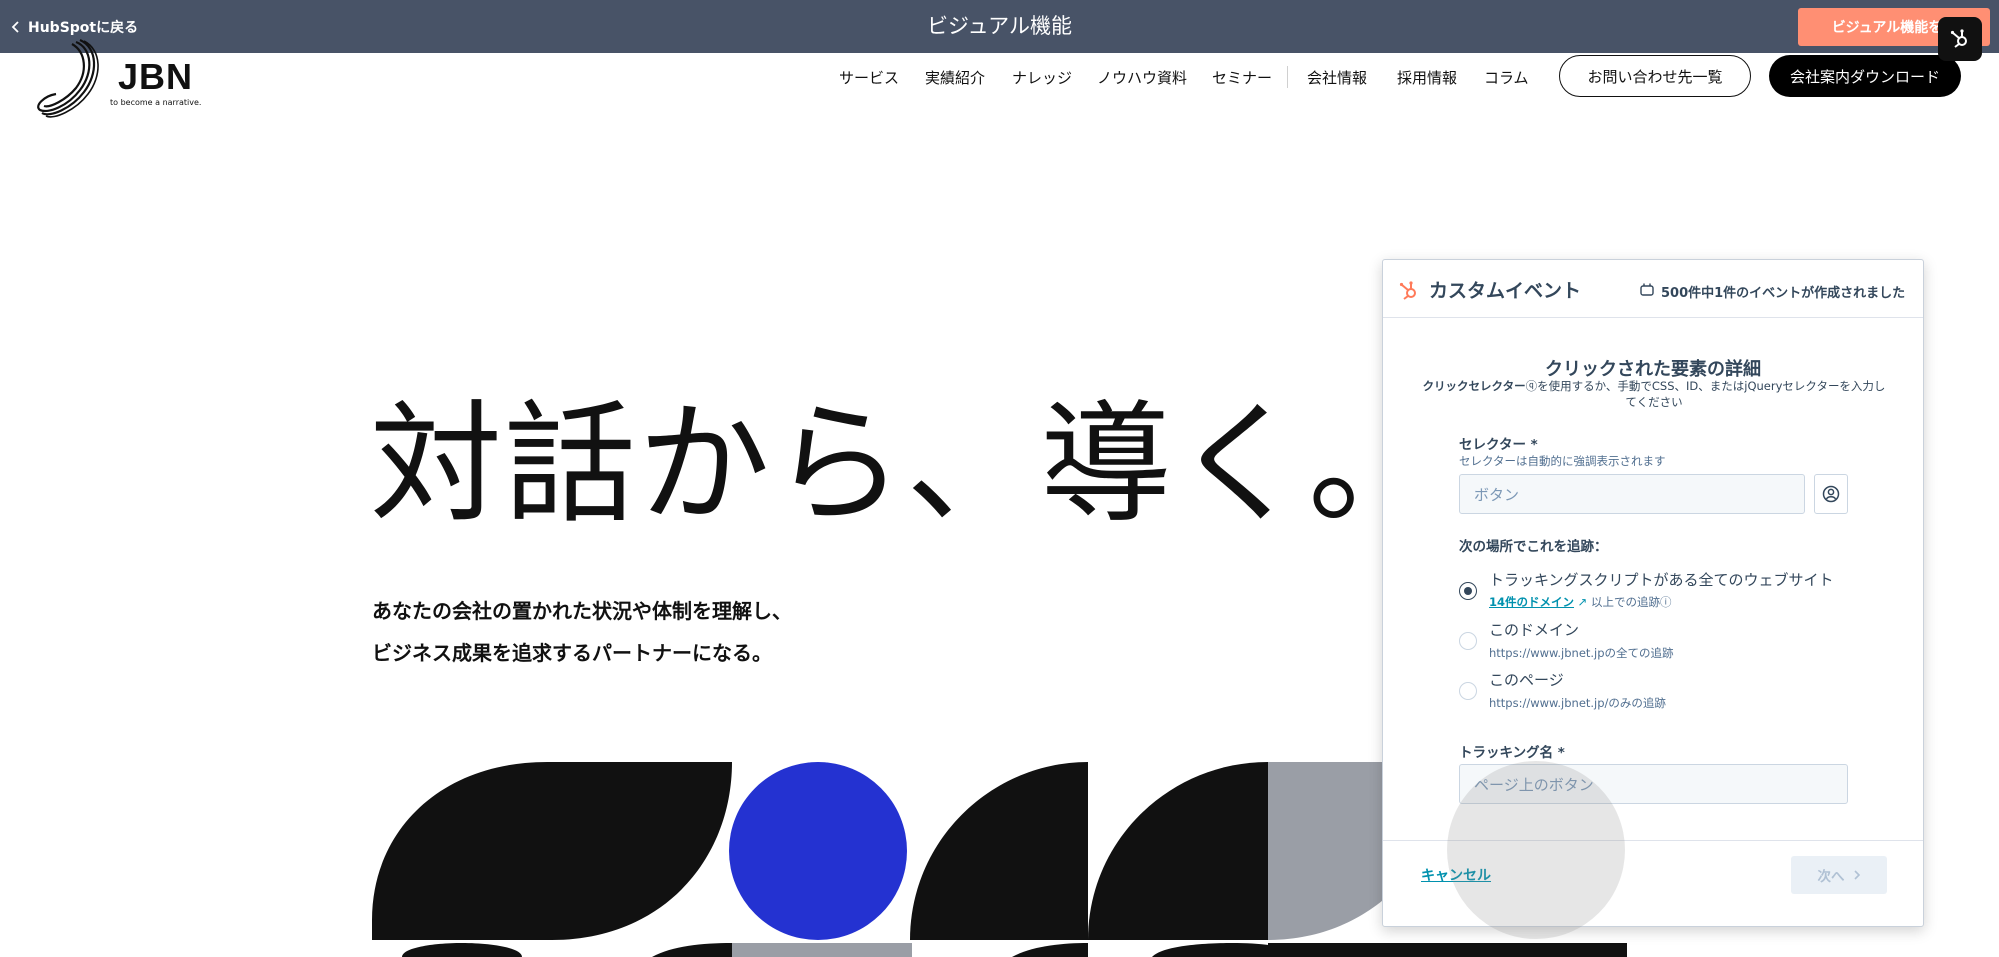 Image resolution: width=1999 pixels, height=957 pixels. What do you see at coordinates (1242, 77) in the screenshot?
I see `nav-item-seminars: セミナー` at bounding box center [1242, 77].